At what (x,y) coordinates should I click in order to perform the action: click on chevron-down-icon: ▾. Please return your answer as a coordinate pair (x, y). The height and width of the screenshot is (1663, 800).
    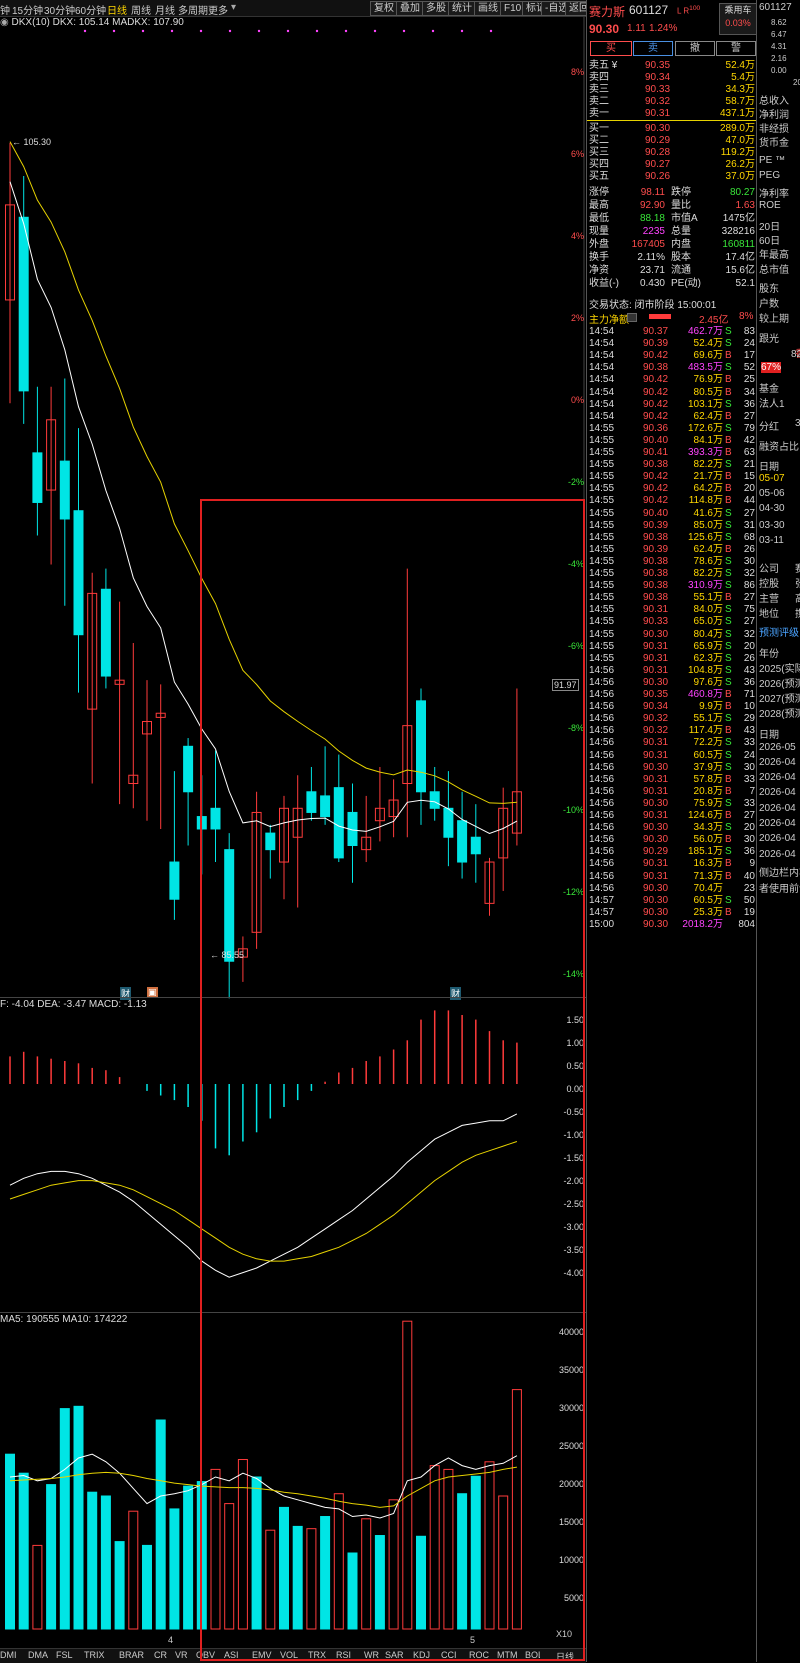
    Looking at the image, I should click on (233, 7).